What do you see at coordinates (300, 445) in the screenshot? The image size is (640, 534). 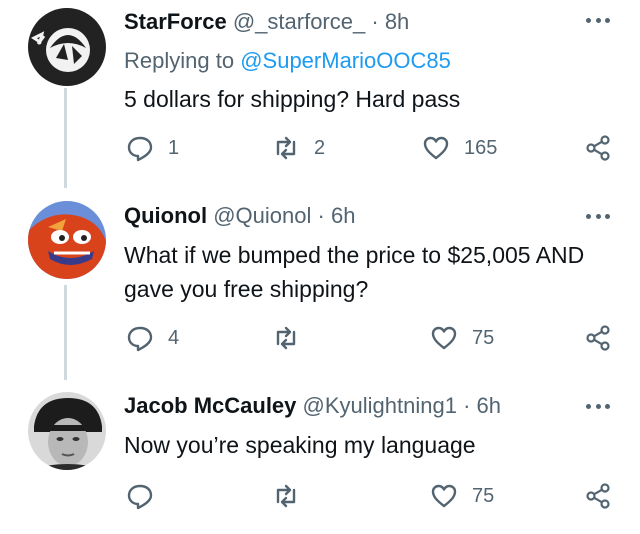 I see `tweet-text: Now you’re speaking my language` at bounding box center [300, 445].